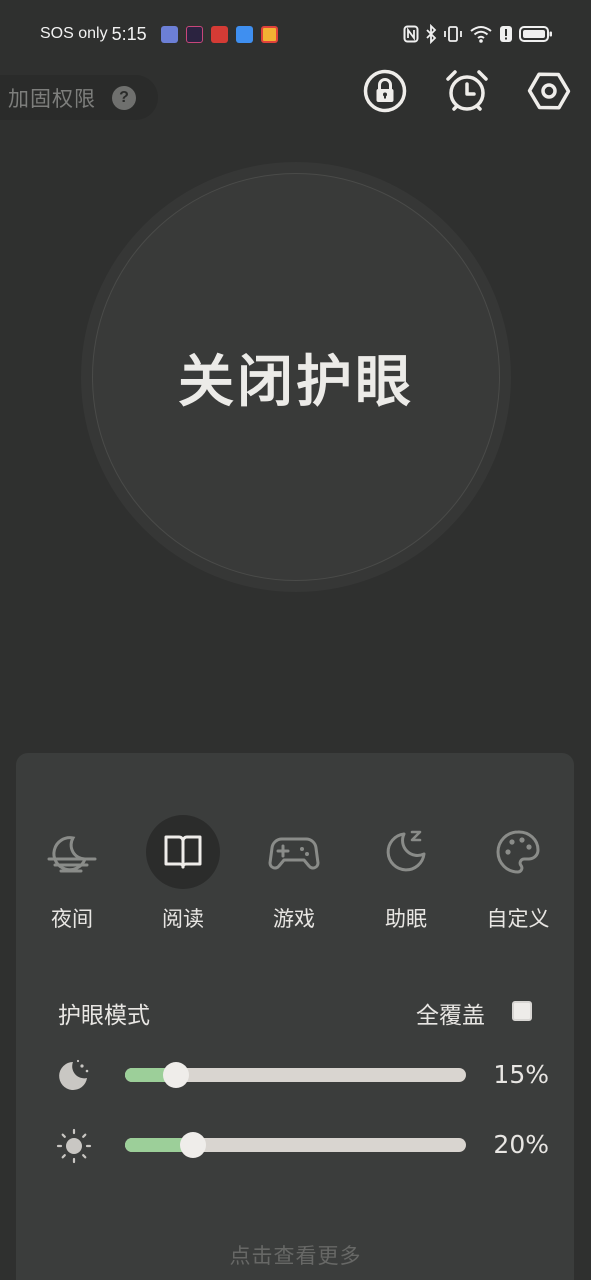  What do you see at coordinates (52, 98) in the screenshot?
I see `permission-label: 加固权限` at bounding box center [52, 98].